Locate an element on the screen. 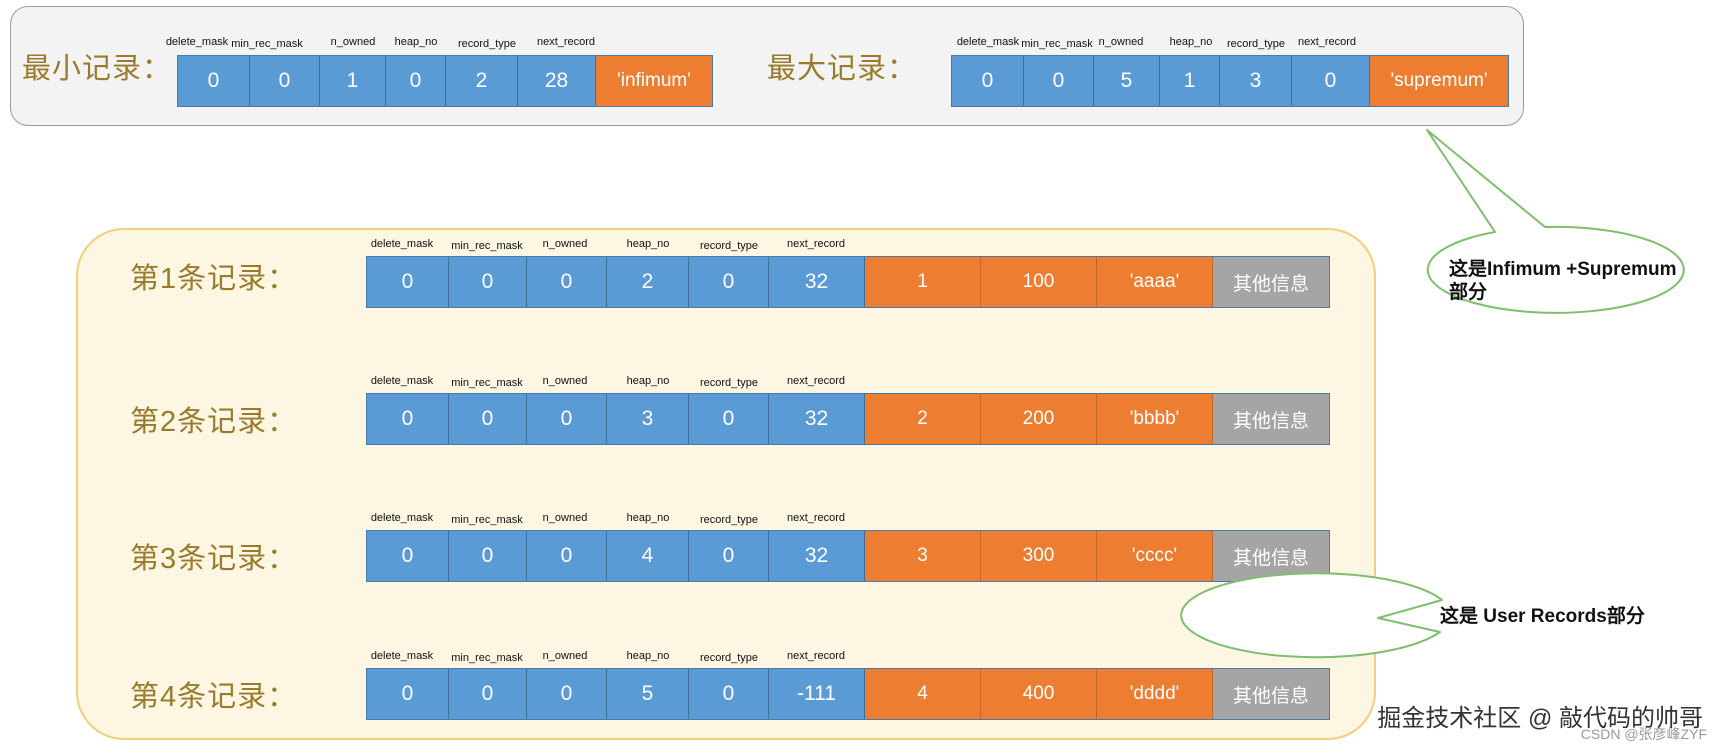 The image size is (1719, 749). user-records-callout-shape is located at coordinates (1311, 615).